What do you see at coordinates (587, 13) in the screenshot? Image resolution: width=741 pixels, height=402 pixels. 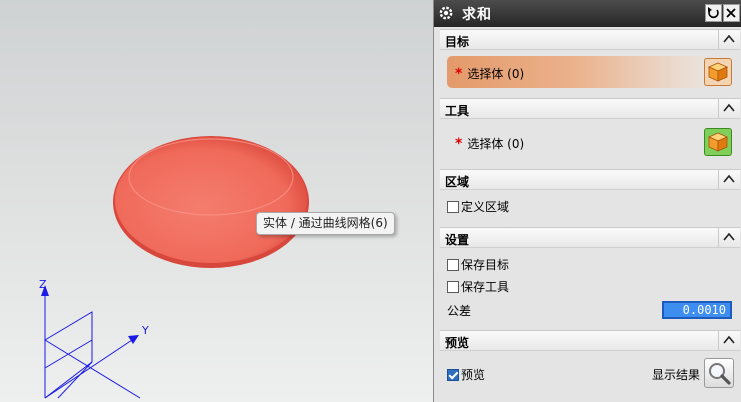 I see `dialog-titlebar: 求和` at bounding box center [587, 13].